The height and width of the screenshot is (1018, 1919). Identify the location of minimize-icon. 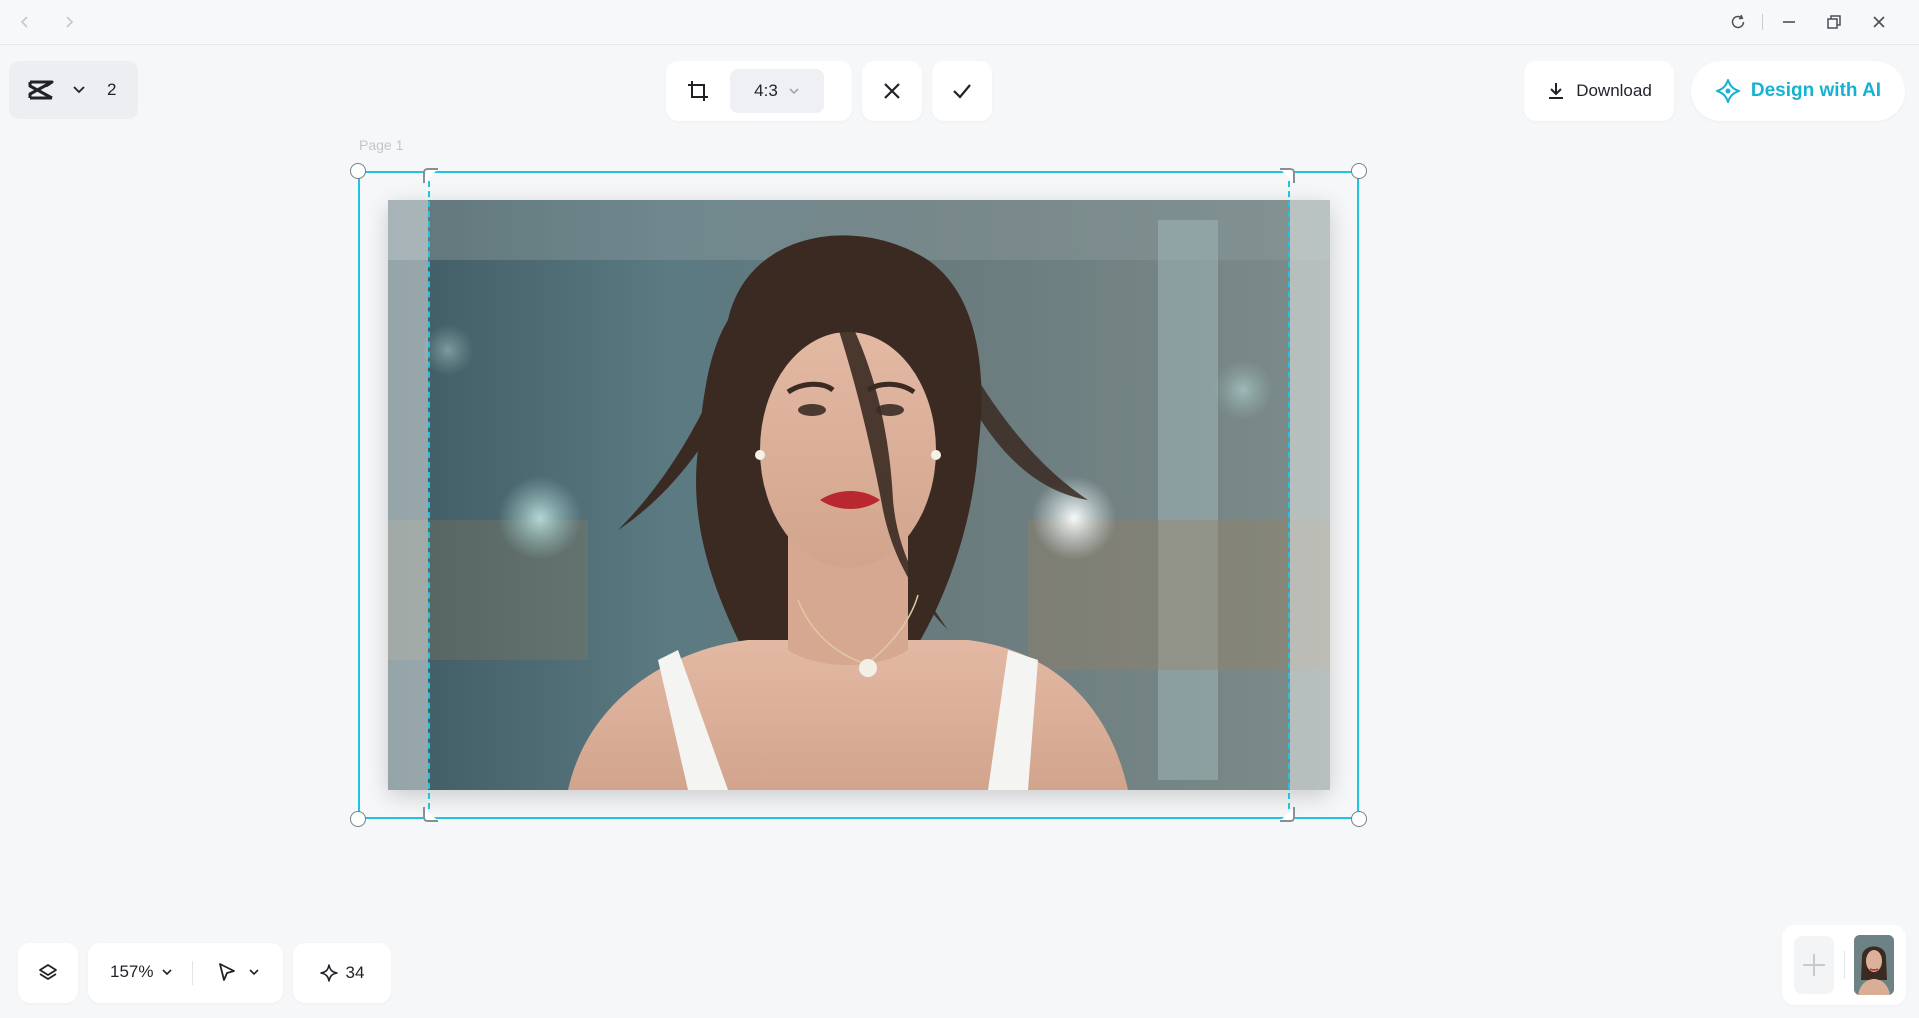
(1789, 22).